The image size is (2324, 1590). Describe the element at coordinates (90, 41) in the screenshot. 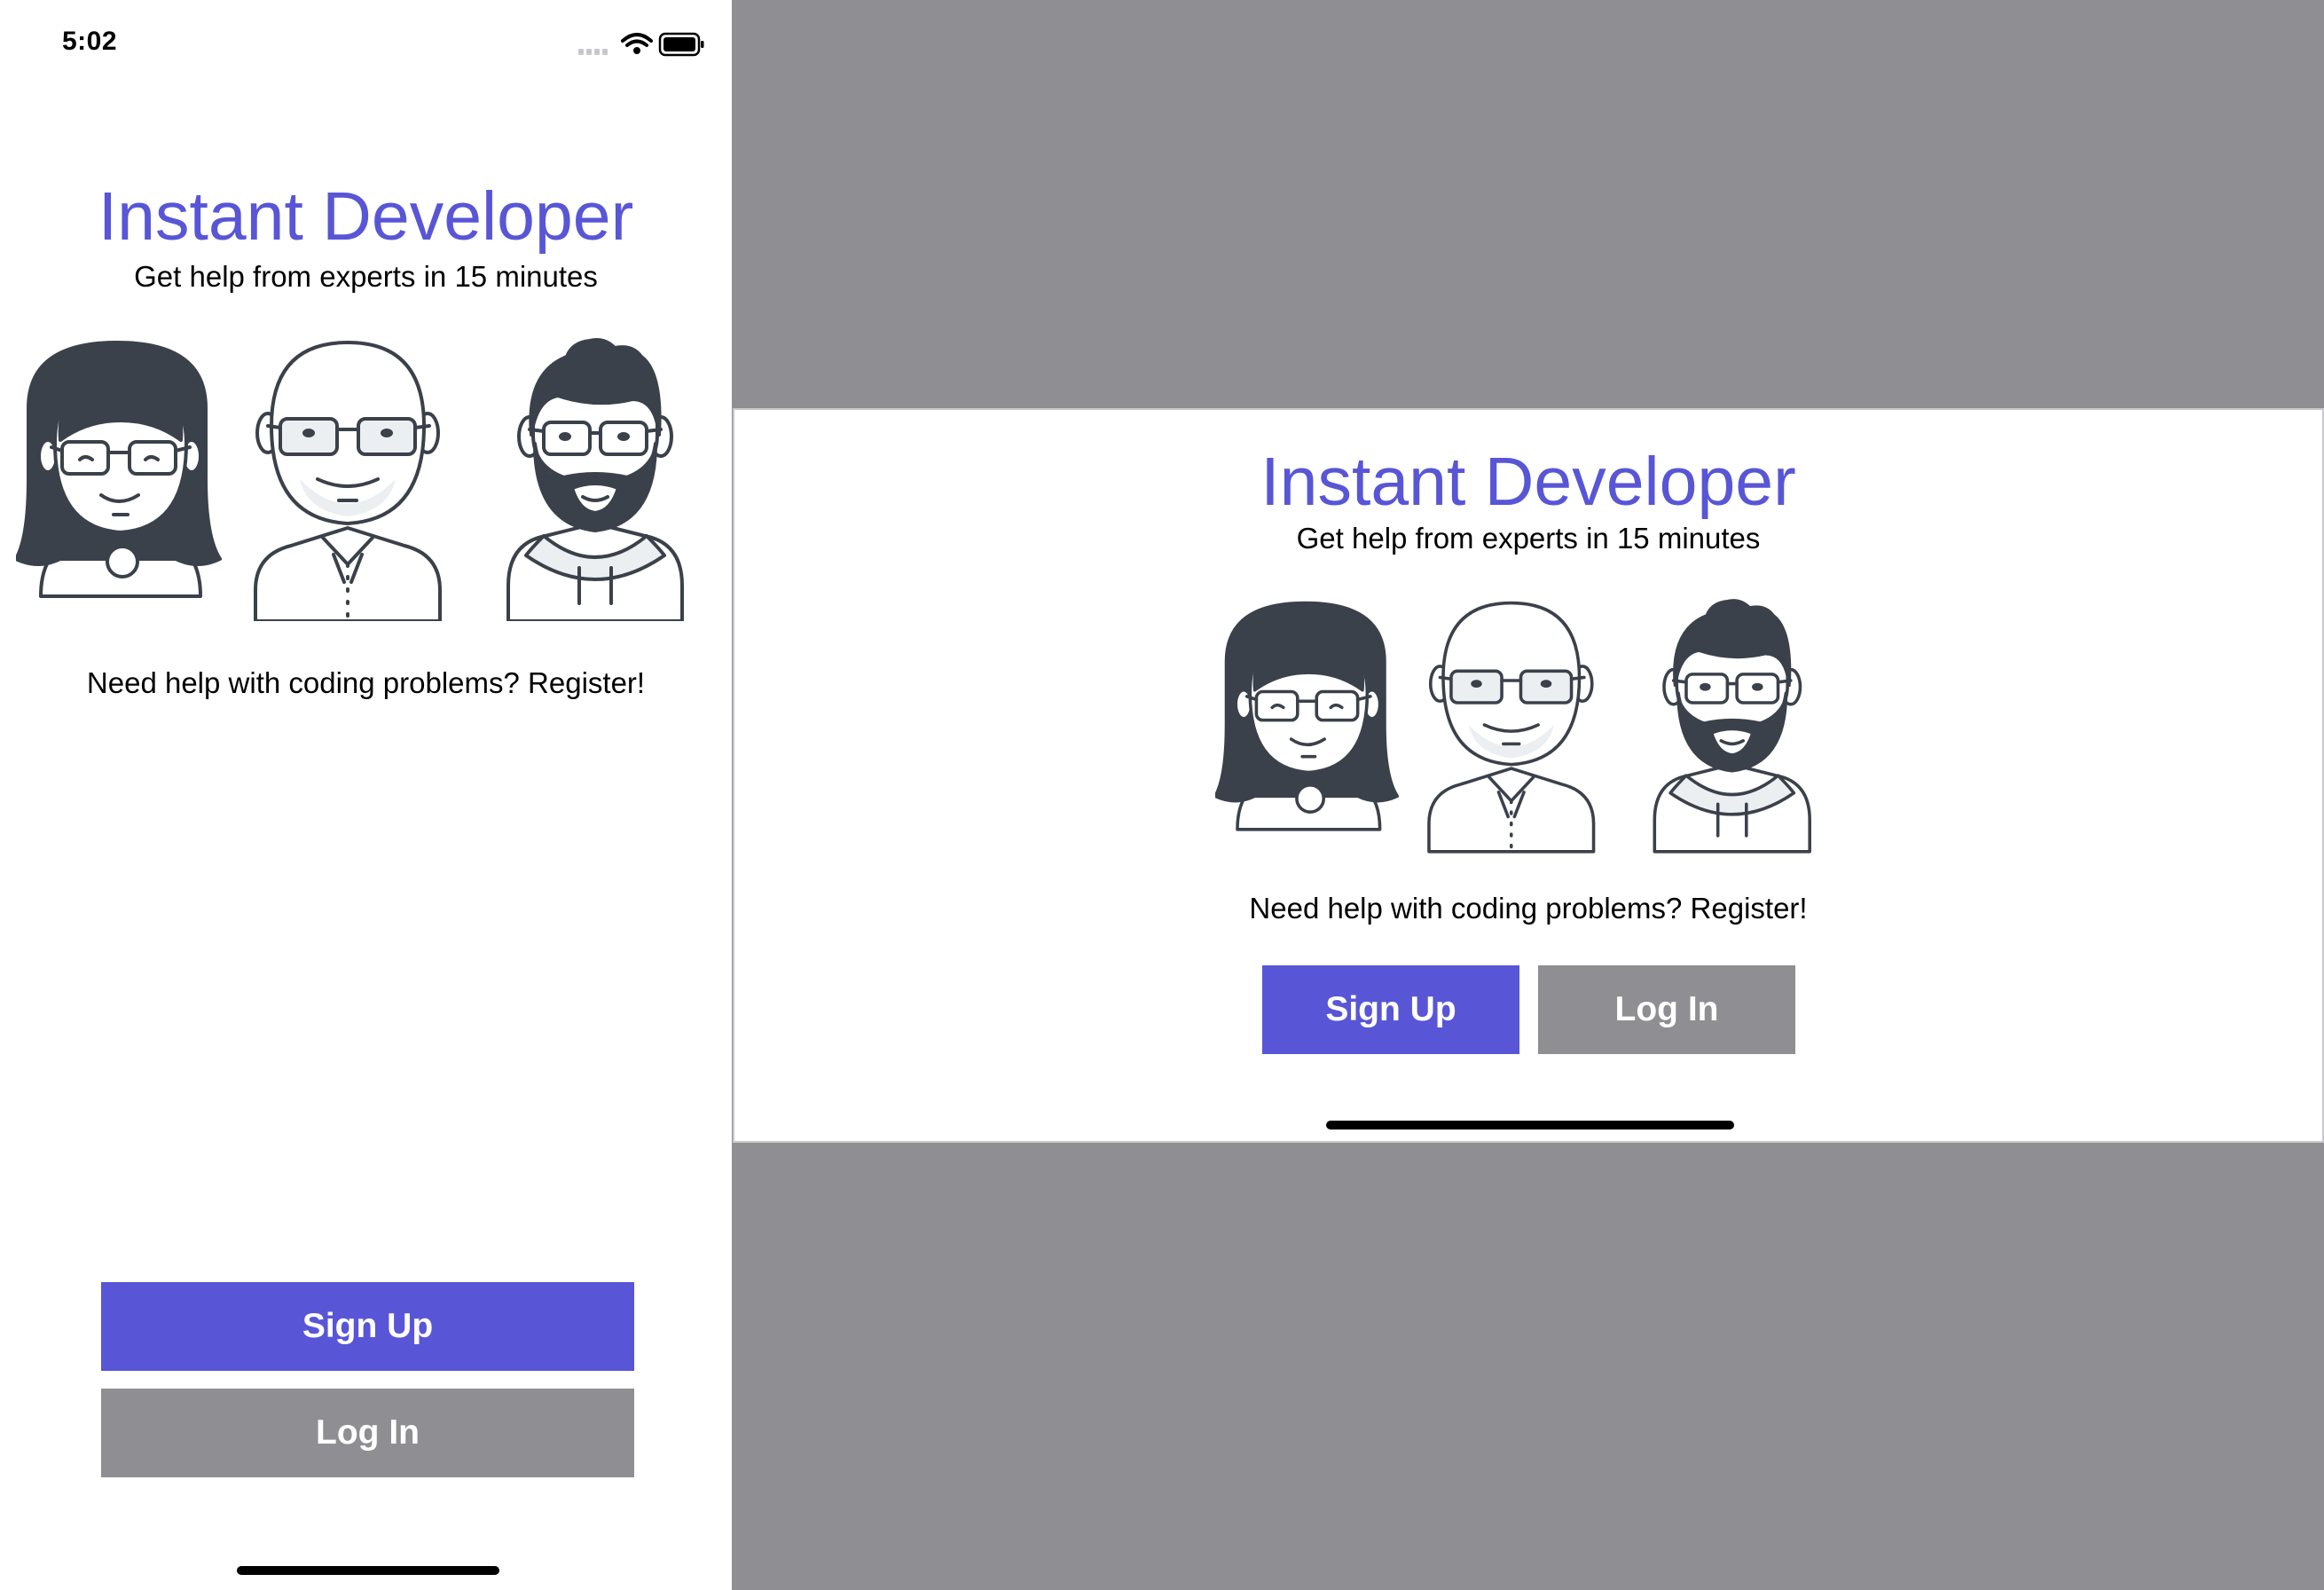

I see `status-time: 5:02` at that location.